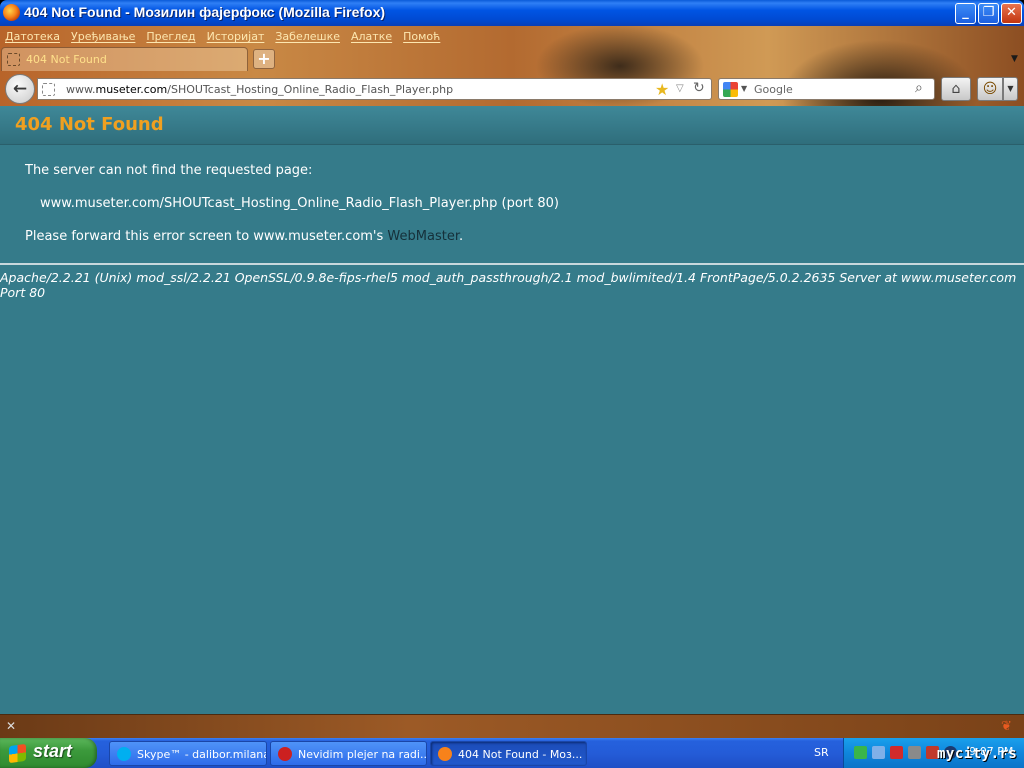 The height and width of the screenshot is (768, 1024). What do you see at coordinates (124, 754) in the screenshot?
I see `skype-icon` at bounding box center [124, 754].